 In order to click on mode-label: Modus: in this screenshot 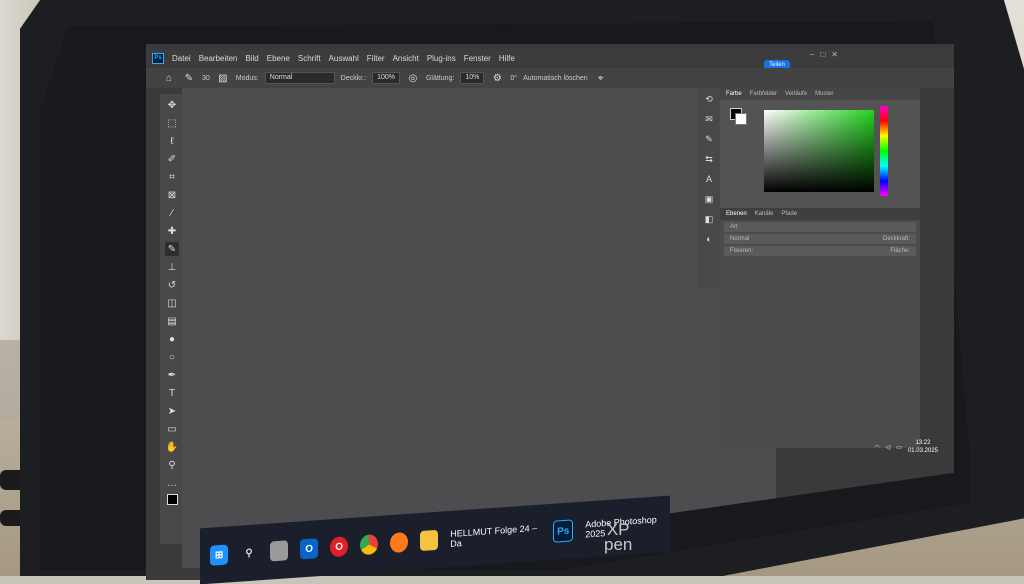, I will do `click(247, 78)`.